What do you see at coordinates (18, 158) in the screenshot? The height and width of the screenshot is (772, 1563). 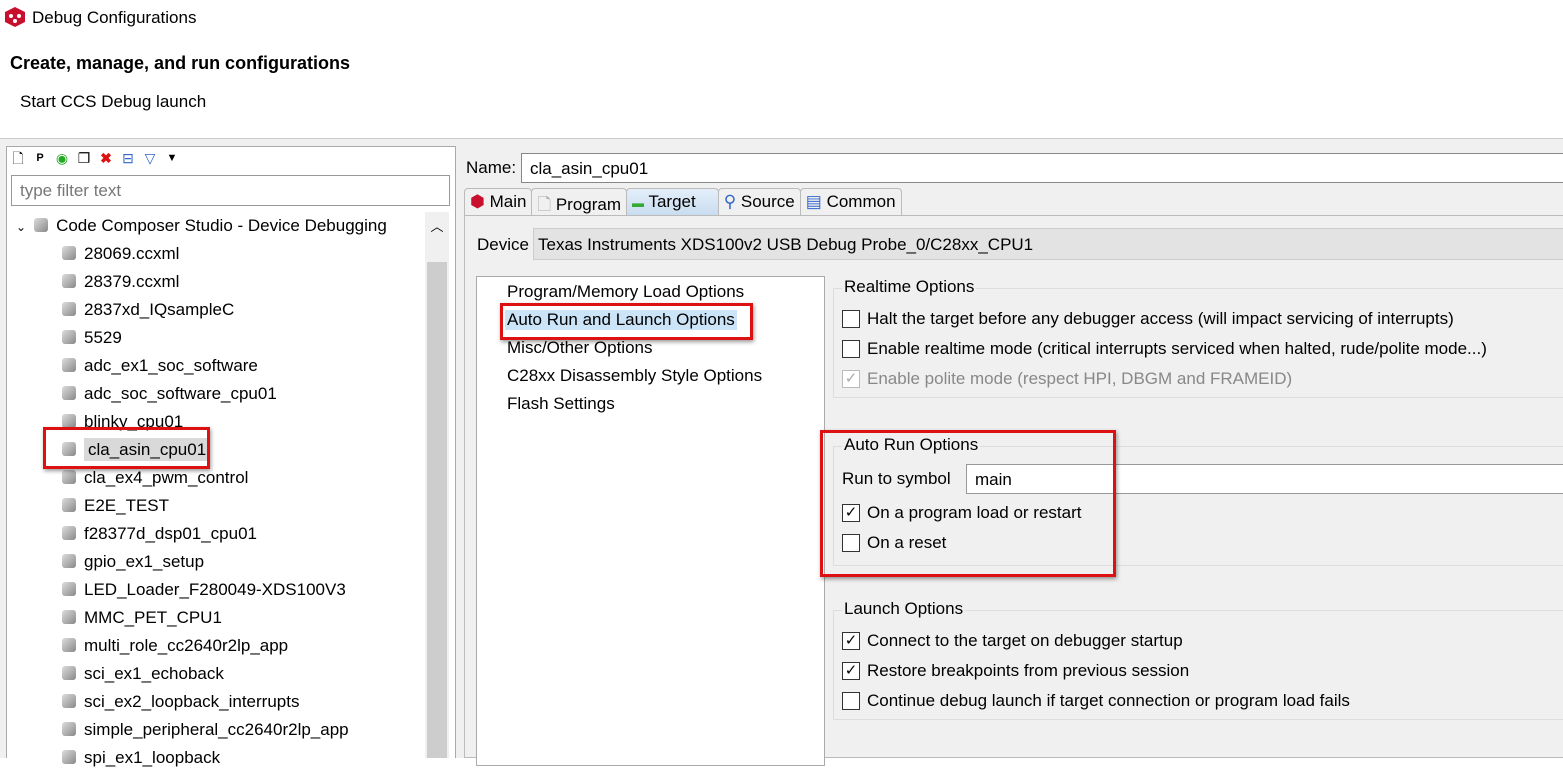 I see `new-config-icon: 🗋` at bounding box center [18, 158].